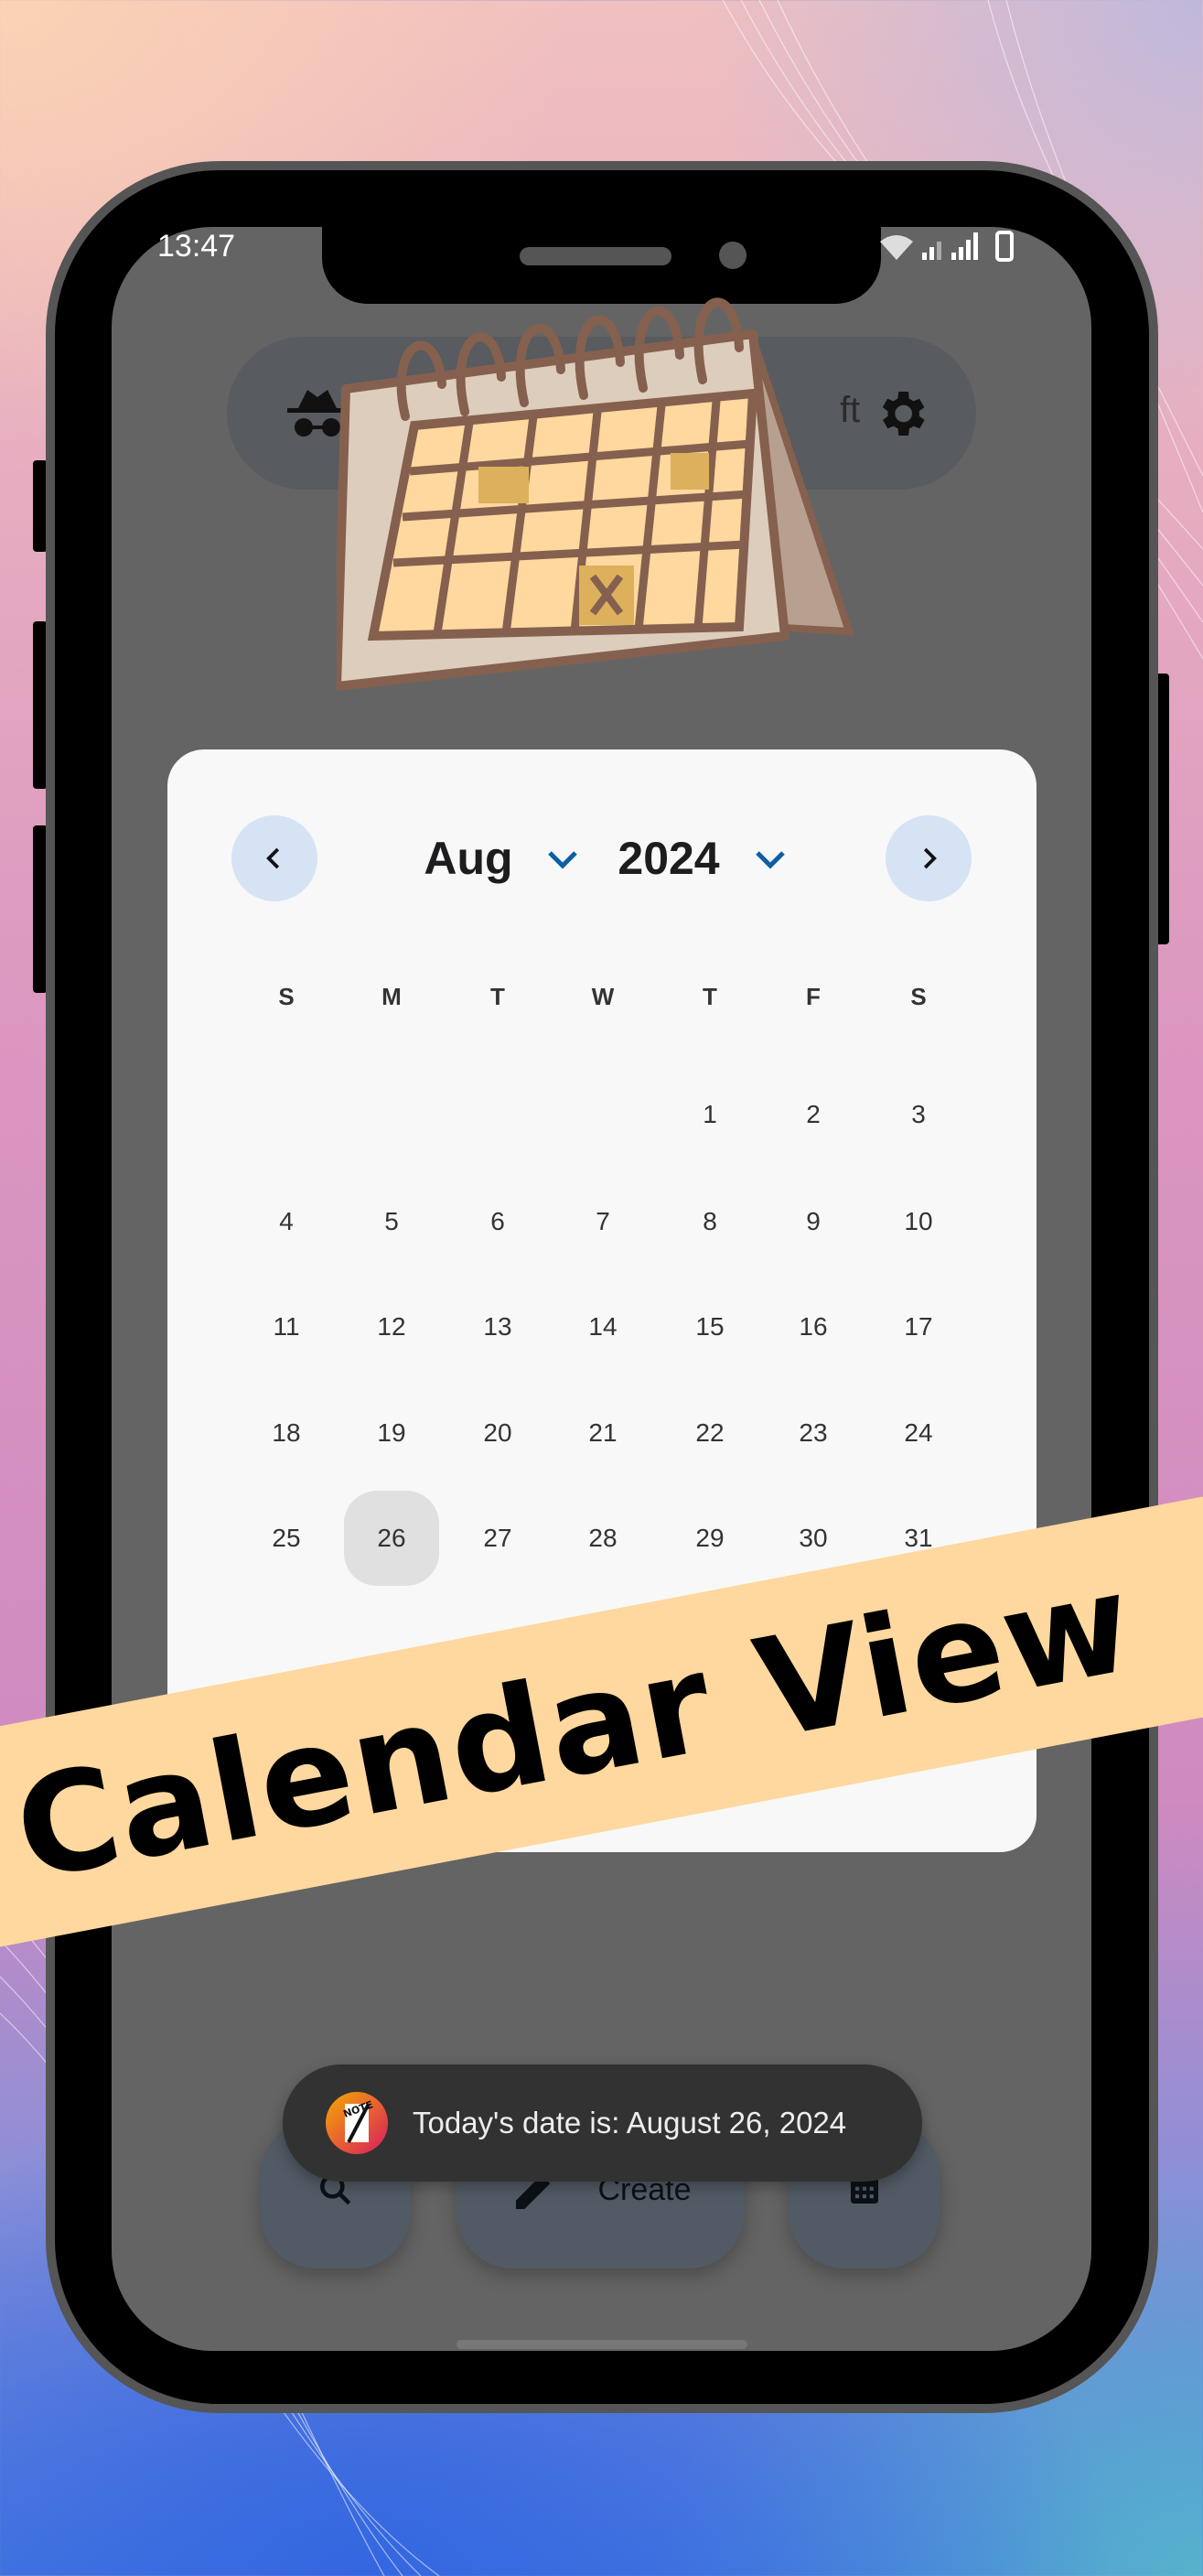 This screenshot has width=1203, height=2576. I want to click on wifi-icon, so click(896, 247).